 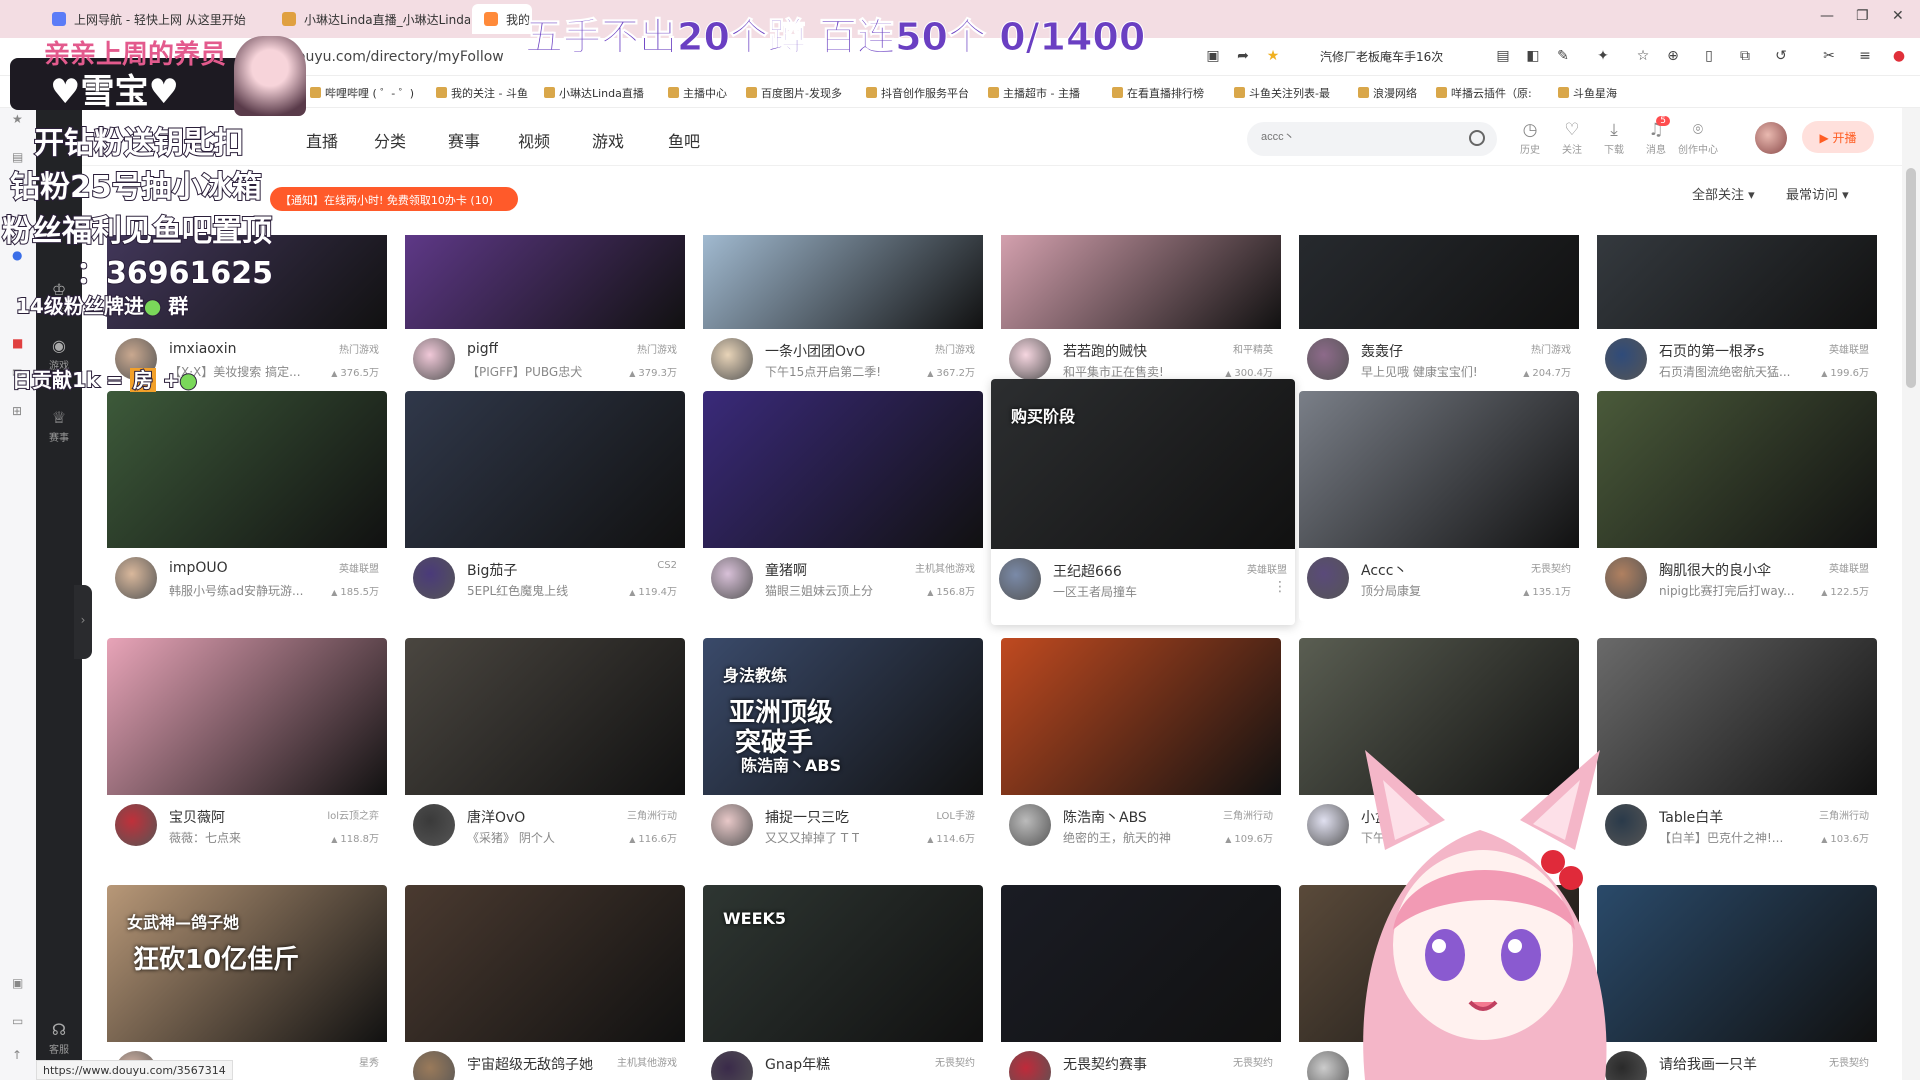 I want to click on history-button: ◷ 历史, so click(x=1530, y=138).